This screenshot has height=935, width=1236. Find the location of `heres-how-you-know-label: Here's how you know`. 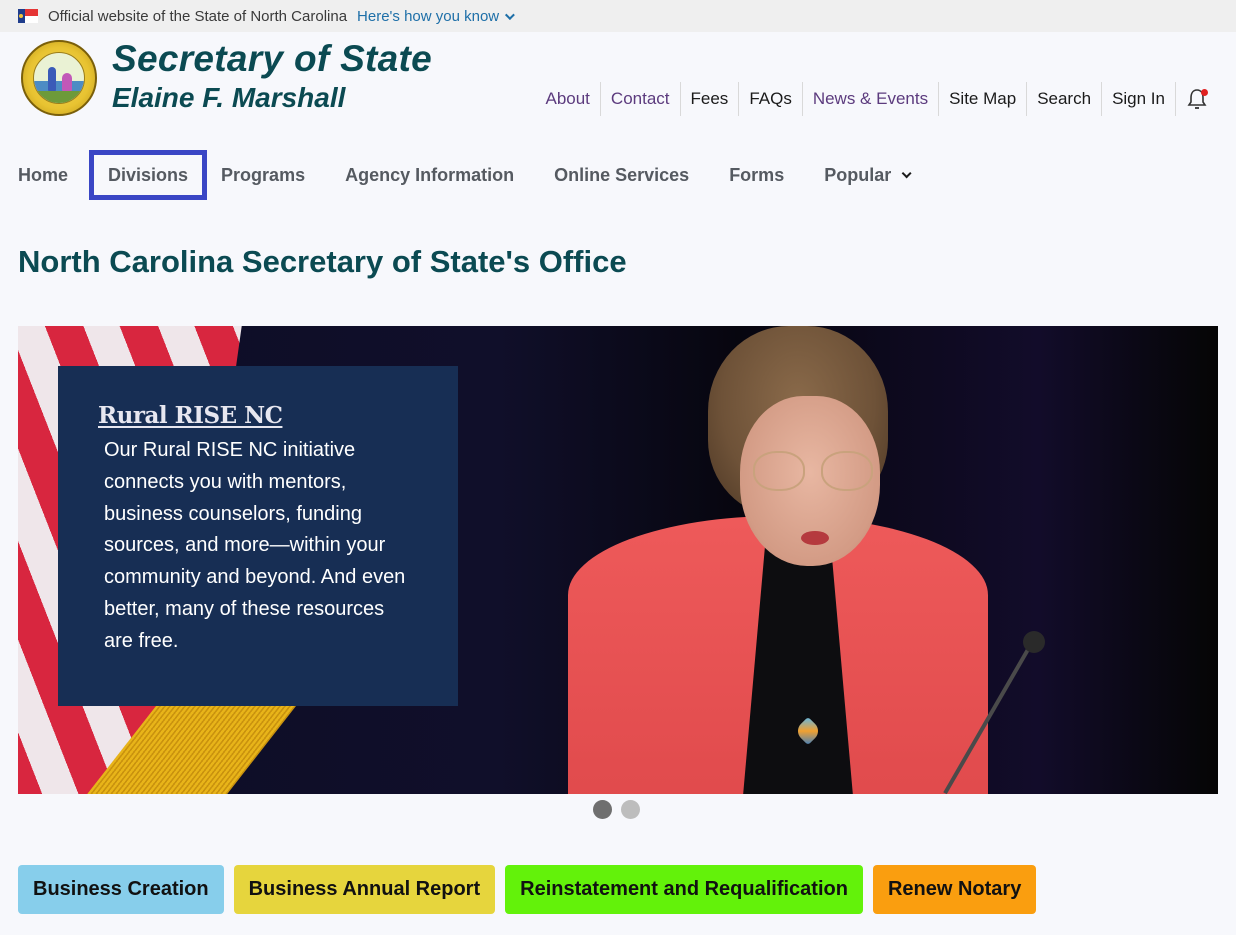

heres-how-you-know-label: Here's how you know is located at coordinates (428, 16).